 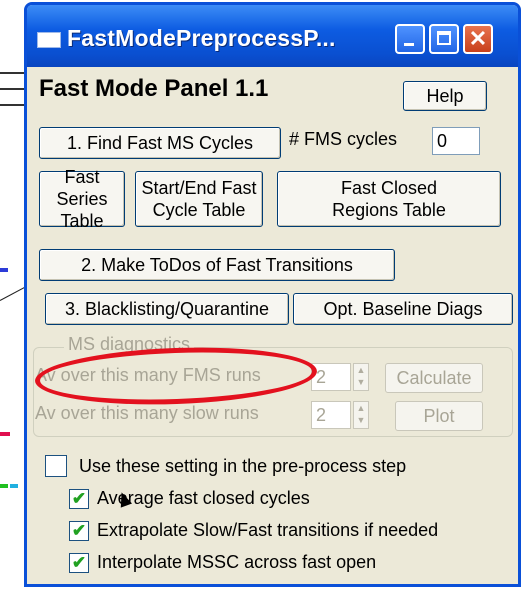 I want to click on fast-series-line2: Table, so click(x=82, y=221).